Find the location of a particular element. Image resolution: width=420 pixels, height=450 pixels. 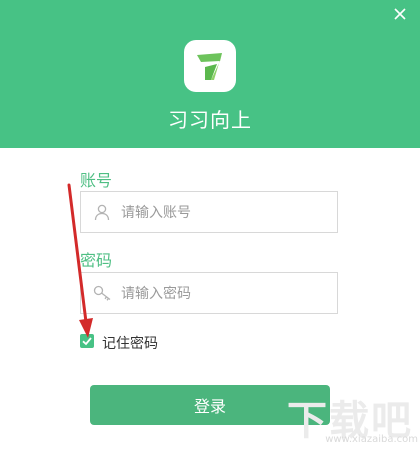

watermark-url: www.xiazaiba.com is located at coordinates (371, 439).